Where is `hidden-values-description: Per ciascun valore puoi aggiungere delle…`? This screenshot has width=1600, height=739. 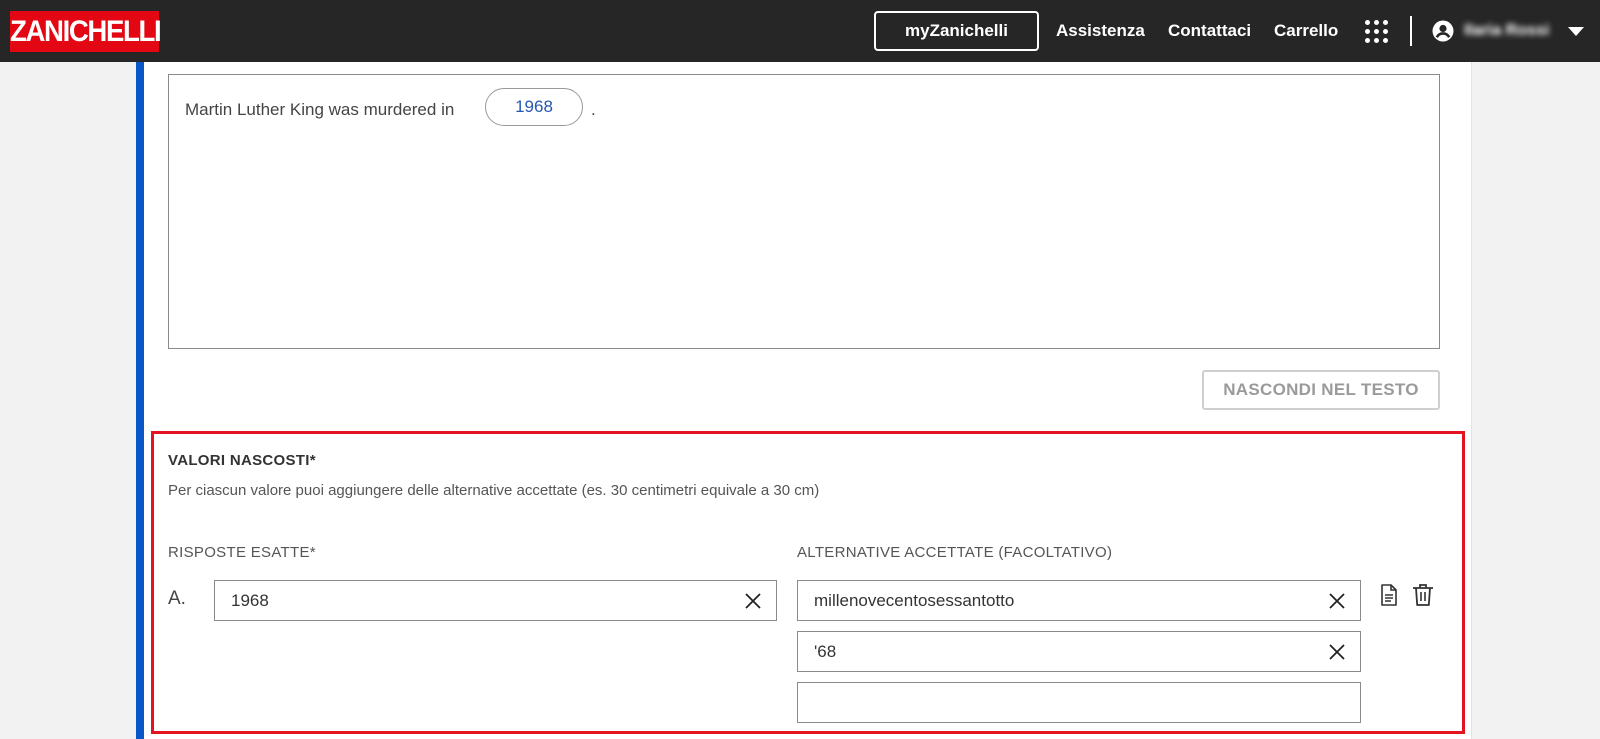 hidden-values-description: Per ciascun valore puoi aggiungere delle… is located at coordinates (494, 490).